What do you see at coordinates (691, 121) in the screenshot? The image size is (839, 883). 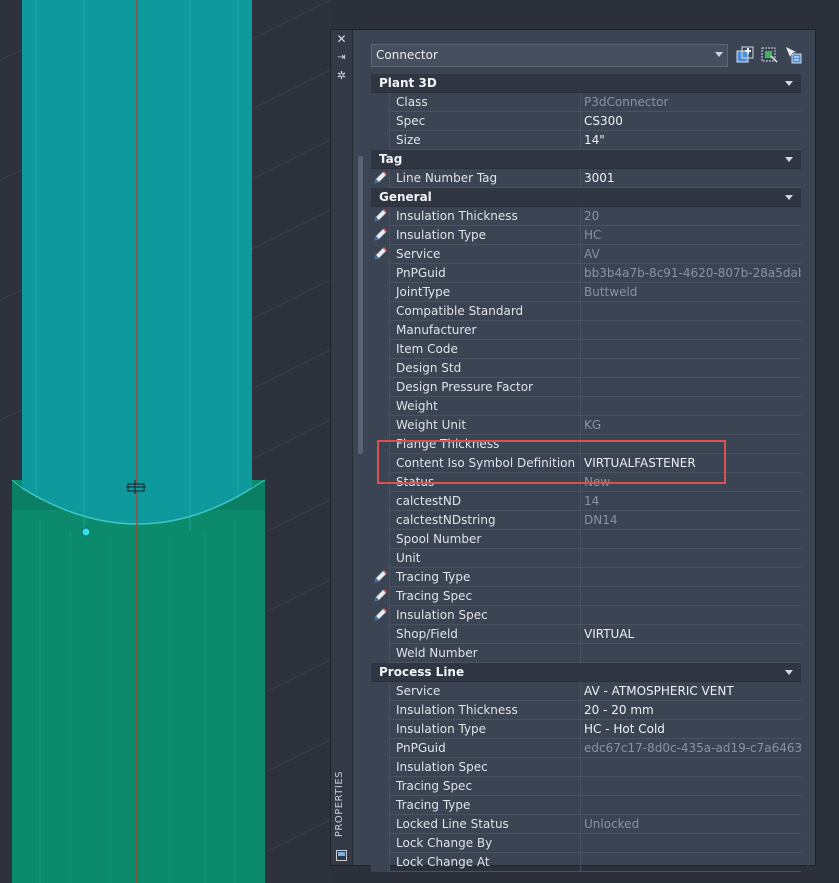 I see `property-value: CS300` at bounding box center [691, 121].